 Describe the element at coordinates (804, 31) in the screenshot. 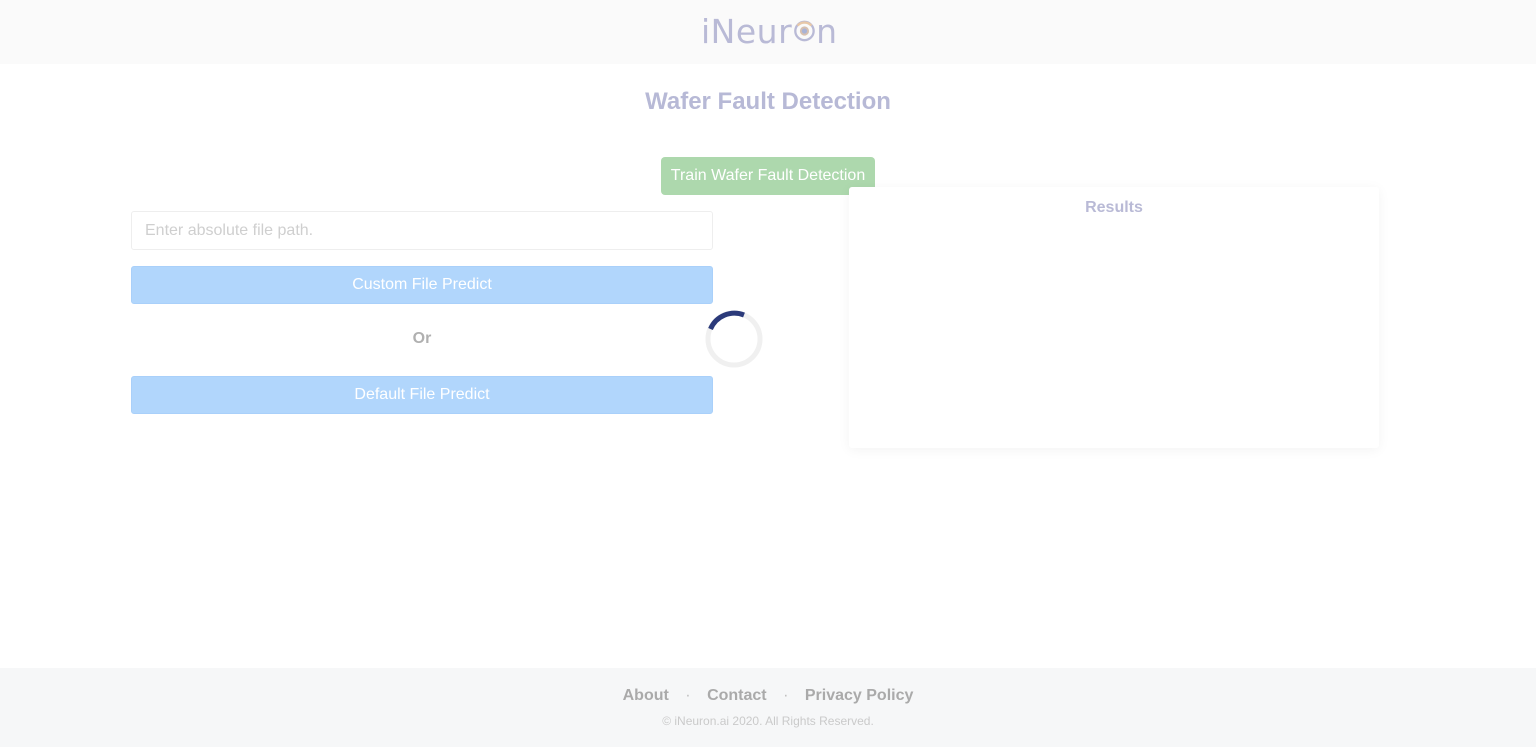

I see `logo-ring-icon` at that location.